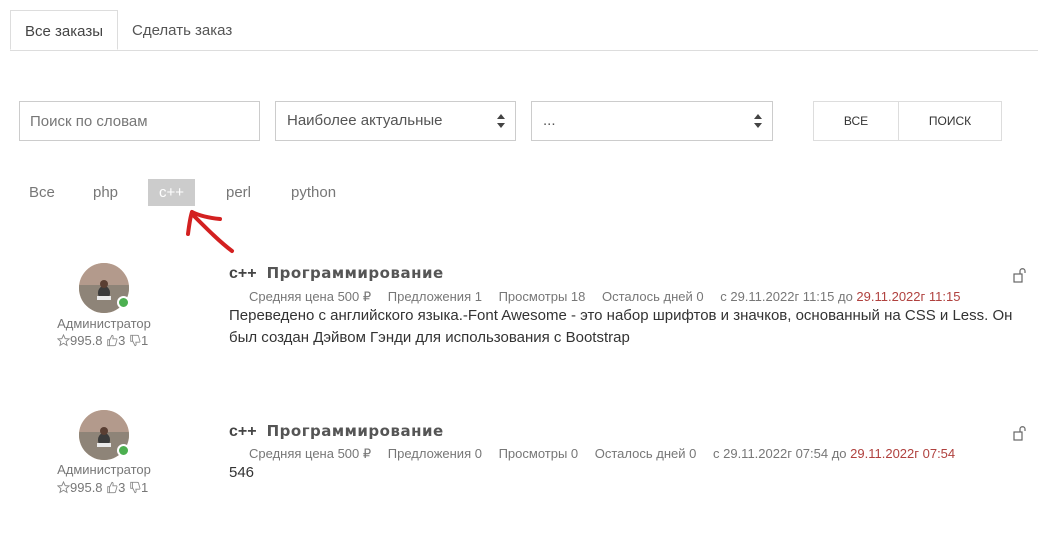 The height and width of the screenshot is (550, 1055). What do you see at coordinates (42, 192) in the screenshot?
I see `tag-all: Все` at bounding box center [42, 192].